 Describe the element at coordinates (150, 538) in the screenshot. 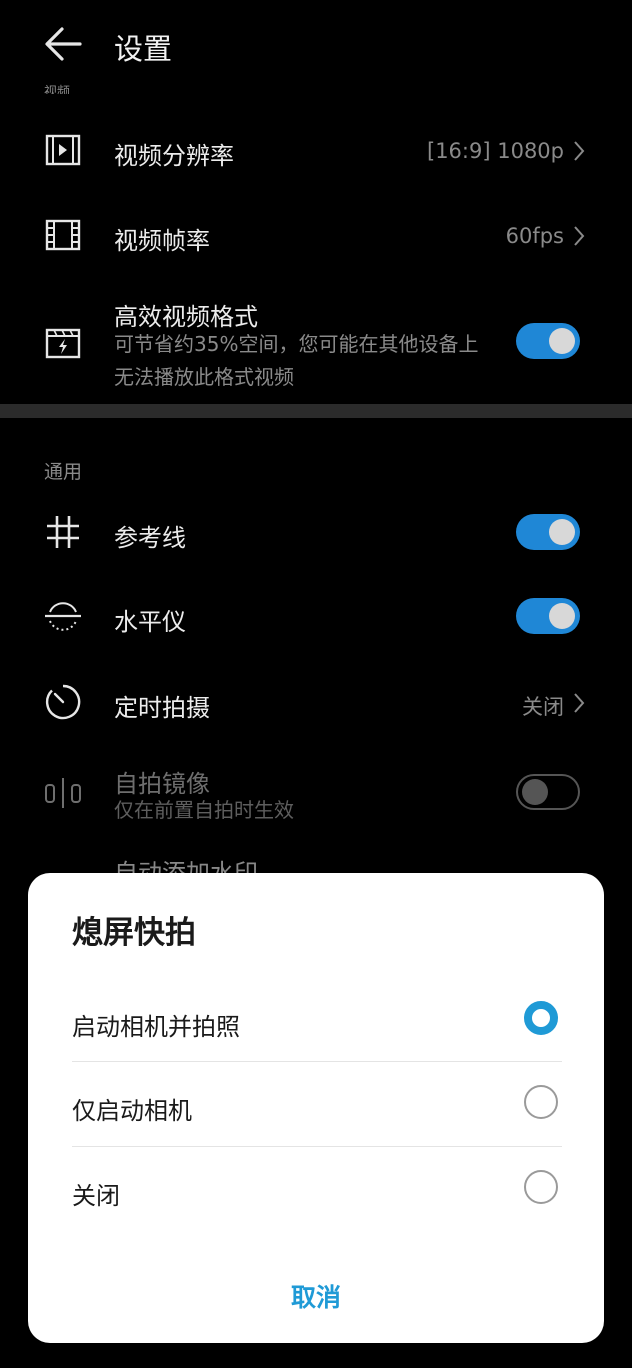

I see `setting-label: 参考线` at that location.